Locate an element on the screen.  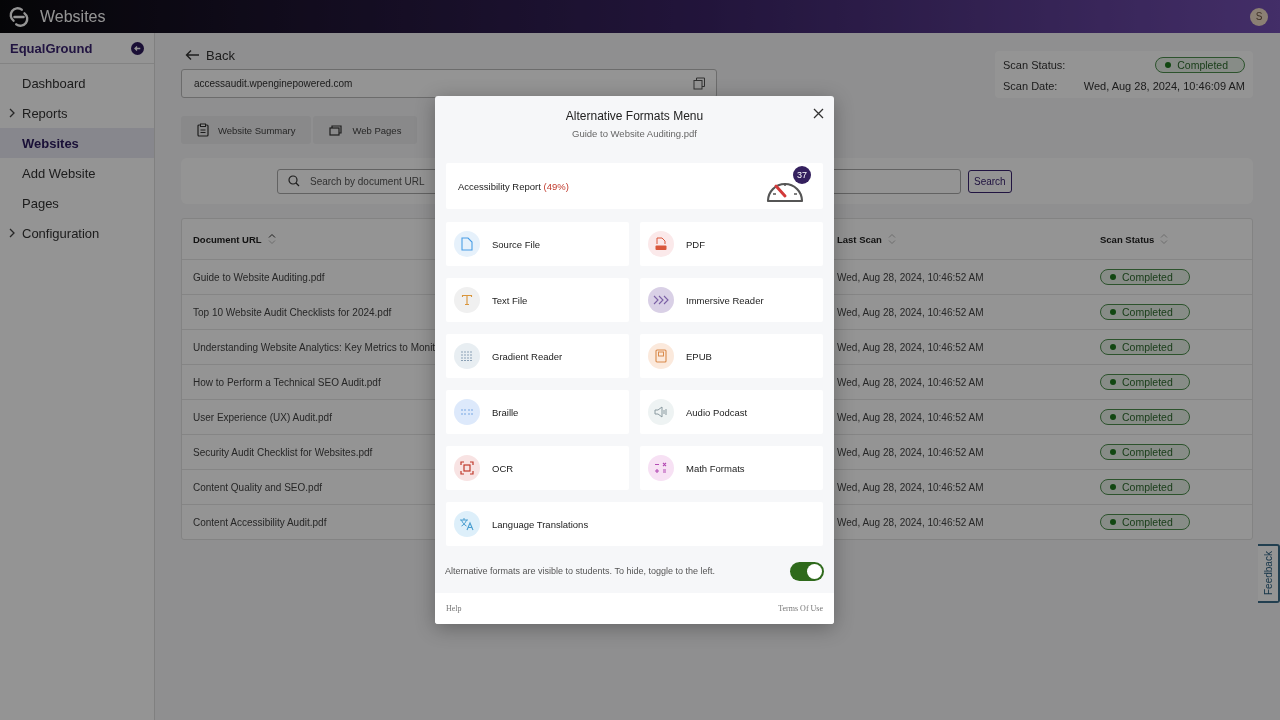
table-cell-text: How to Perform a Technical SEO Audit.pdf is located at coordinates (287, 382).